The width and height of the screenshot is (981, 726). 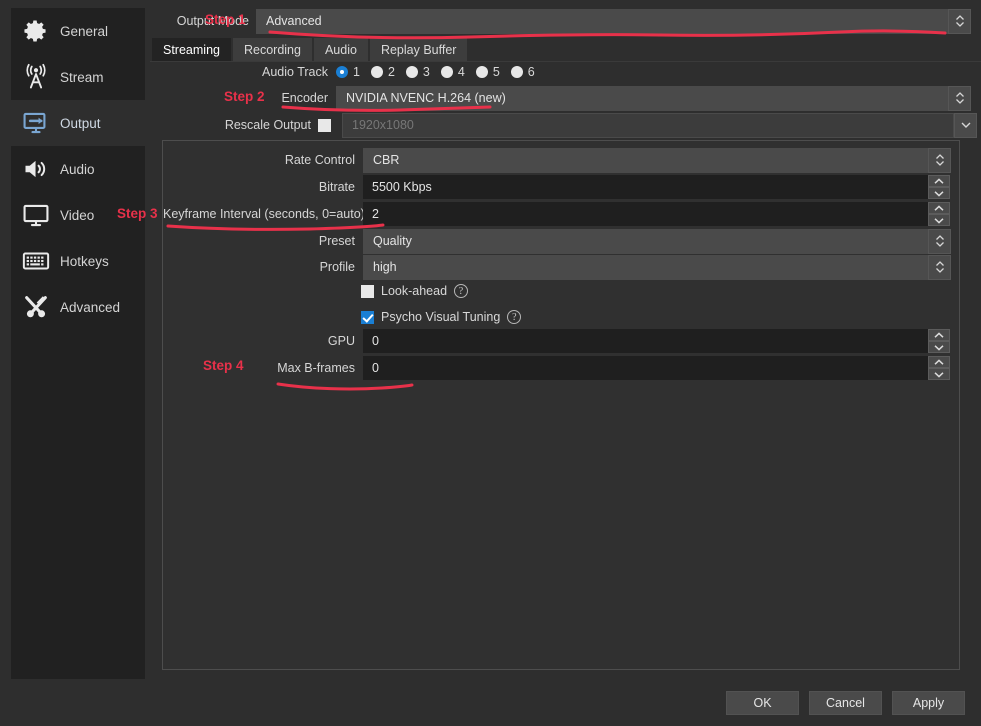 What do you see at coordinates (939, 241) in the screenshot?
I see `preset-stepper` at bounding box center [939, 241].